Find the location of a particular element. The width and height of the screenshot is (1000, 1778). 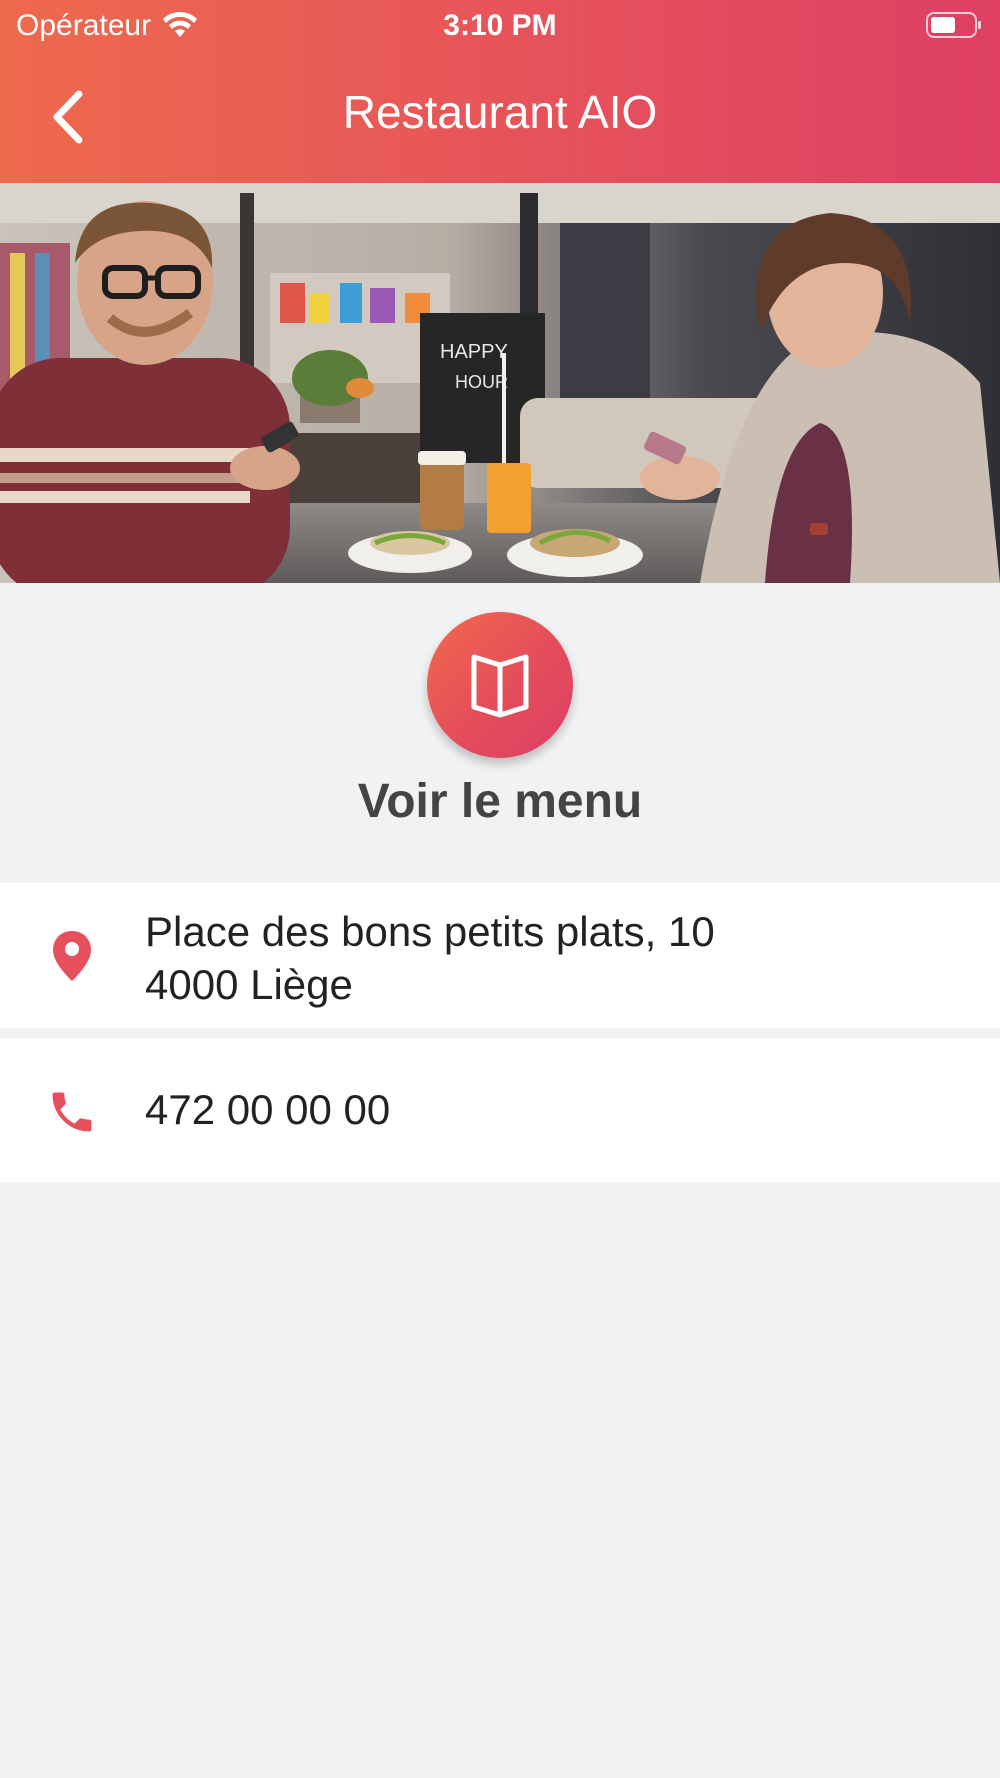

view-menu-label: Voir le menu is located at coordinates (500, 802).